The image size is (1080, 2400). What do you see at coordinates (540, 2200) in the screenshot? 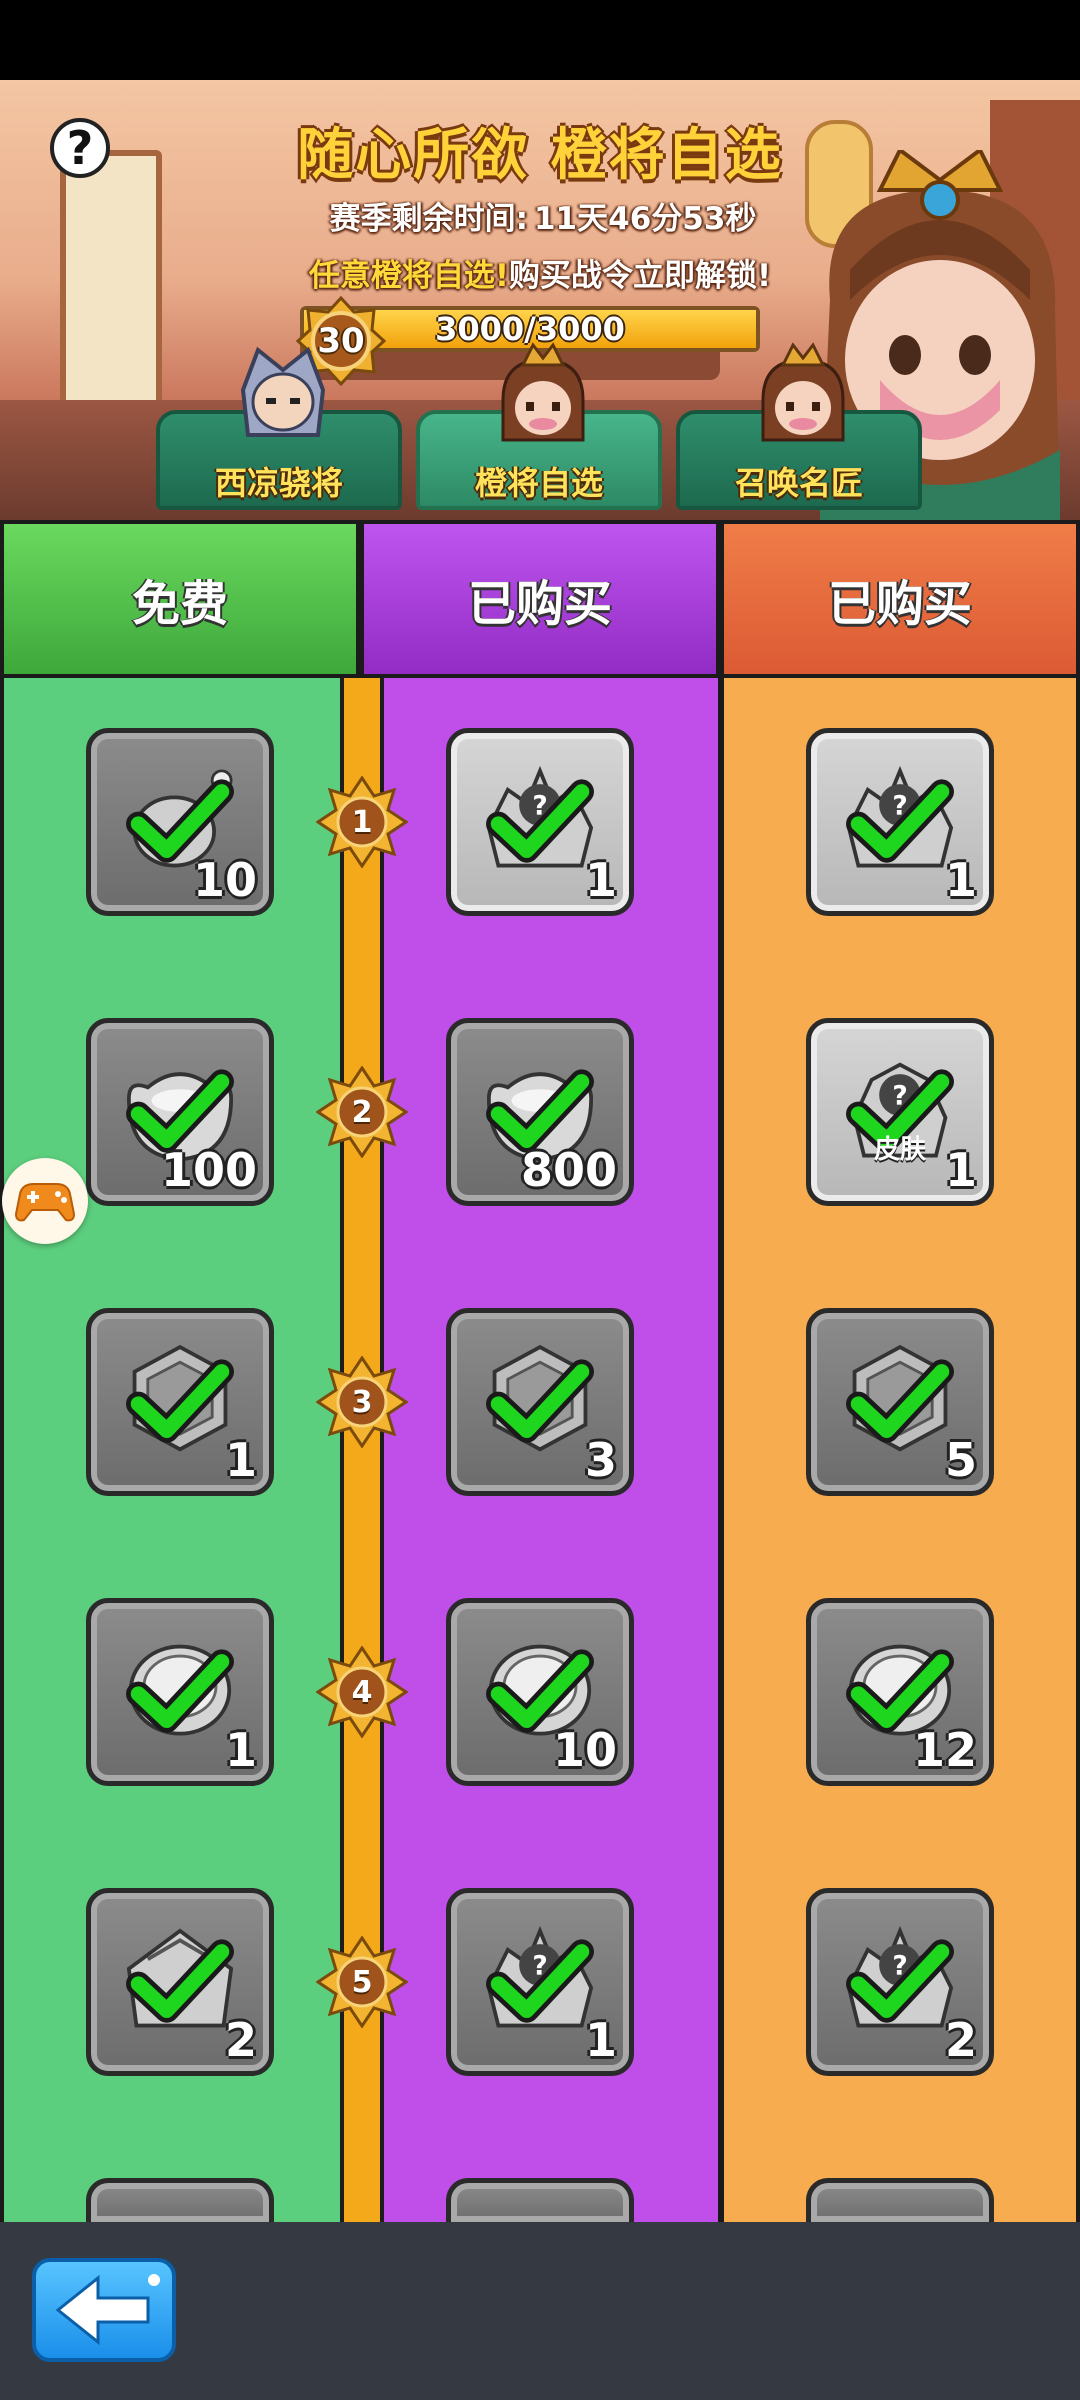
I see `premium-reward-slot` at bounding box center [540, 2200].